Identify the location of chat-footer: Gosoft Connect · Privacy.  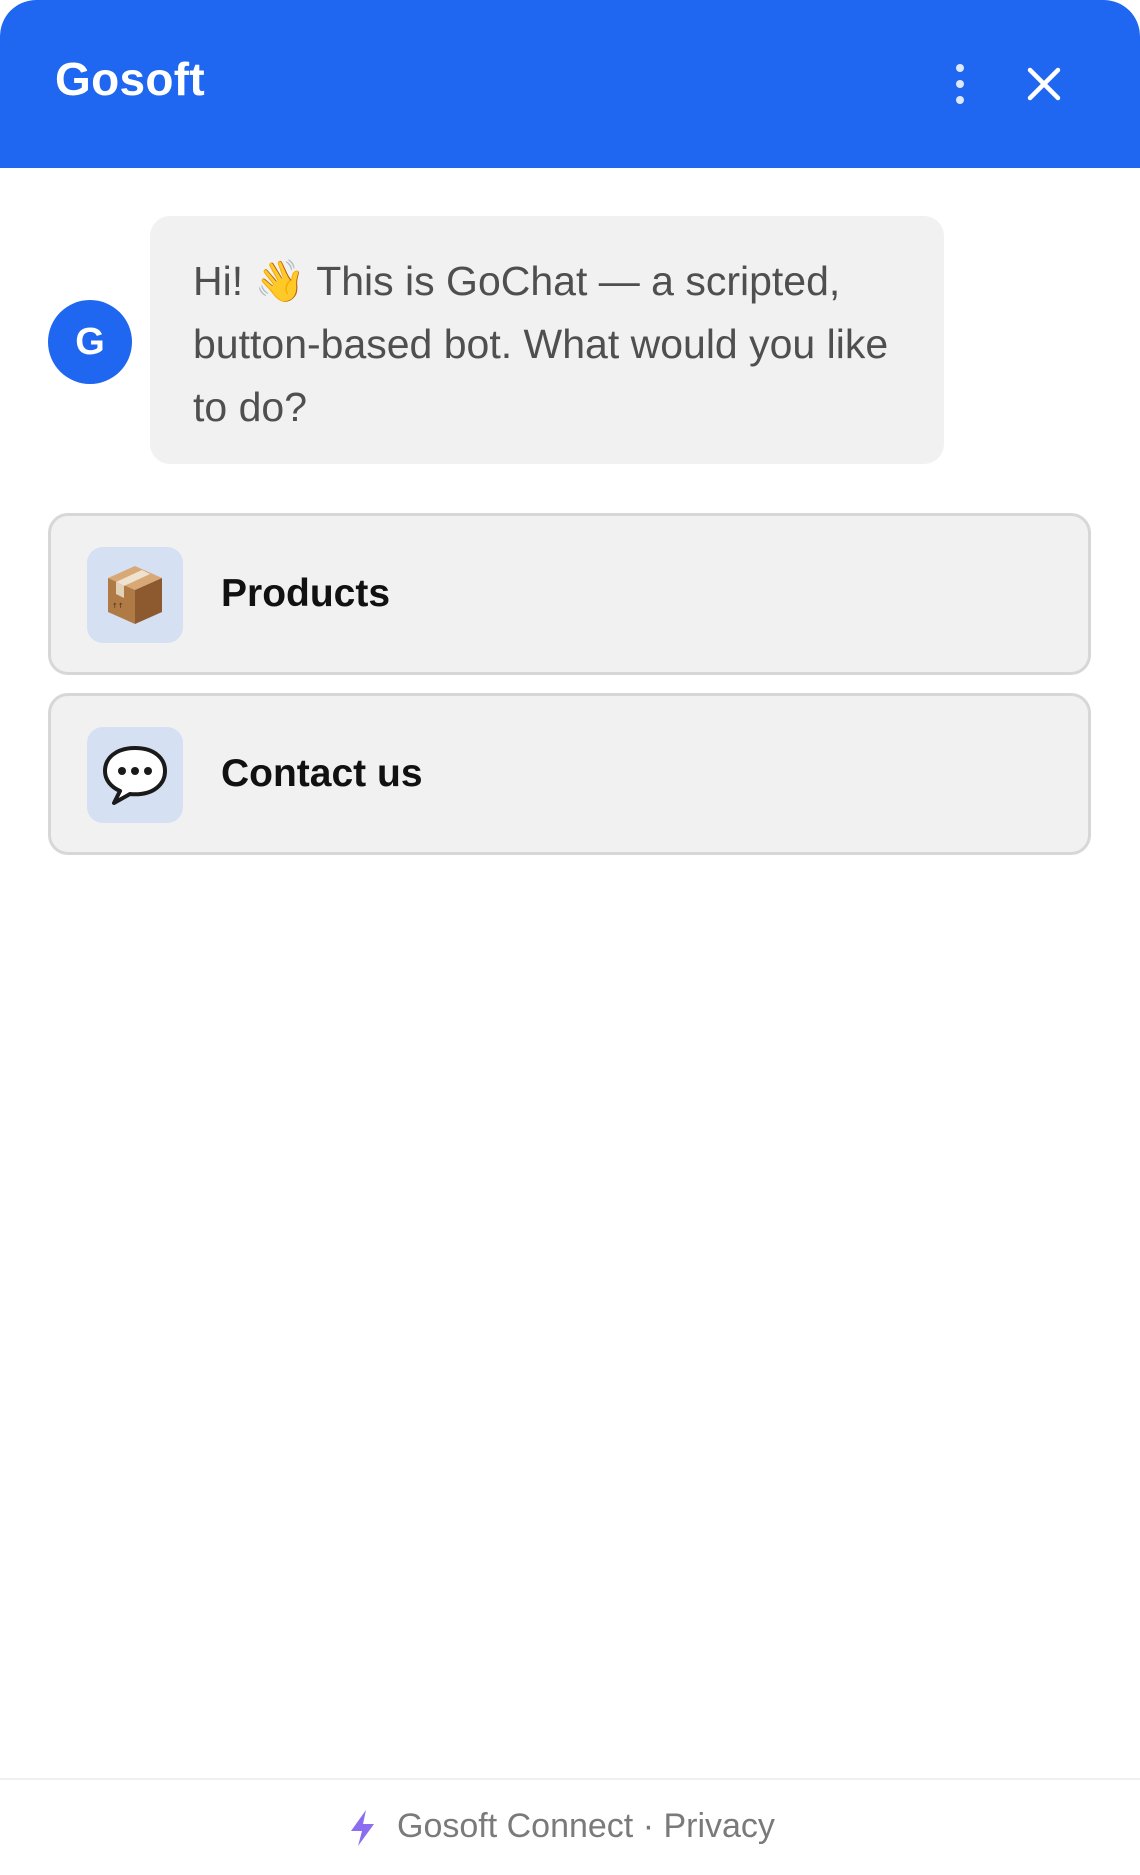
(570, 1826).